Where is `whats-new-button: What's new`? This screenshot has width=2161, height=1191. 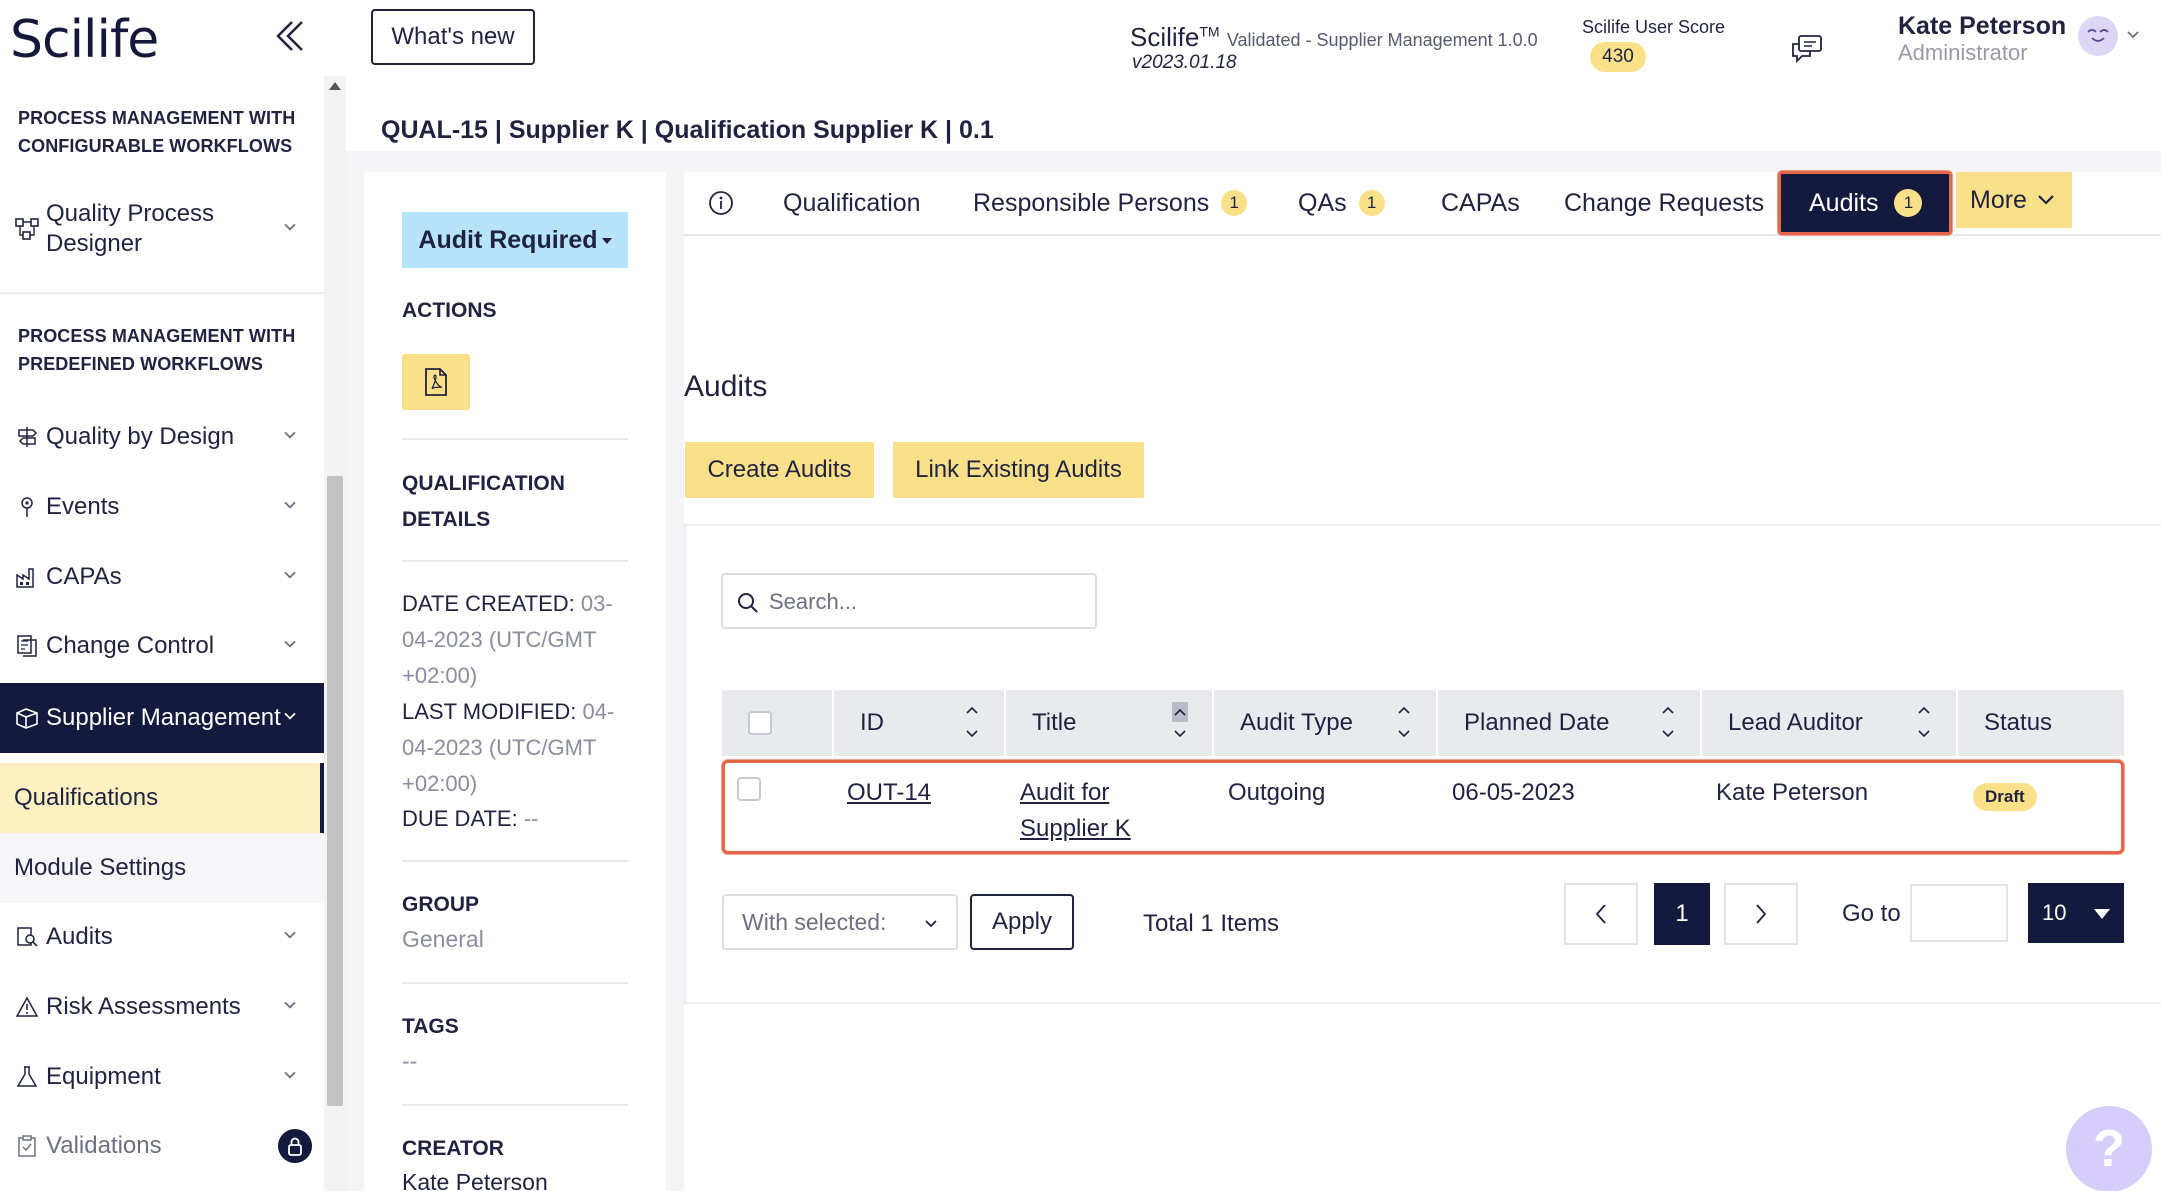 whats-new-button: What's new is located at coordinates (453, 37).